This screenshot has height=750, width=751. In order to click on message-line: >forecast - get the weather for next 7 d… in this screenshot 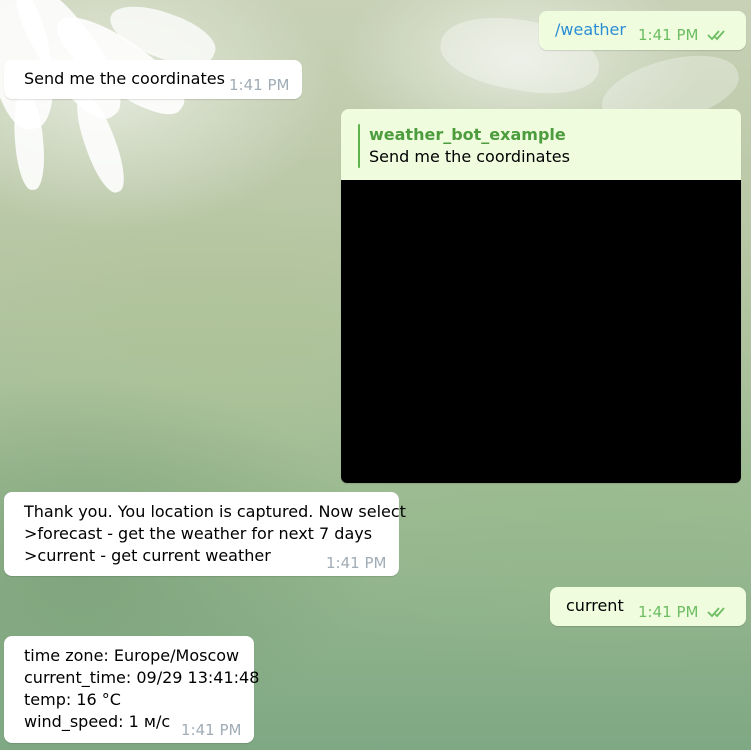, I will do `click(198, 533)`.